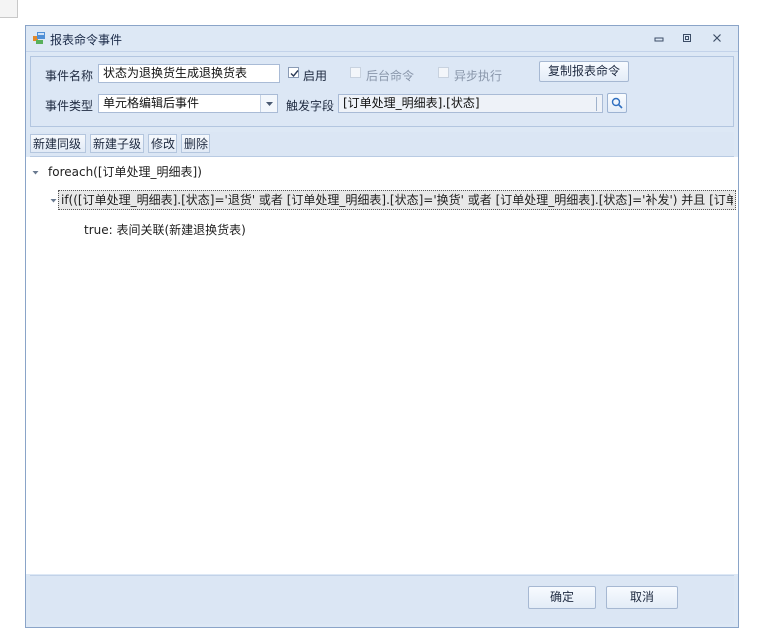 The width and height of the screenshot is (769, 643). What do you see at coordinates (596, 104) in the screenshot?
I see `input-divider` at bounding box center [596, 104].